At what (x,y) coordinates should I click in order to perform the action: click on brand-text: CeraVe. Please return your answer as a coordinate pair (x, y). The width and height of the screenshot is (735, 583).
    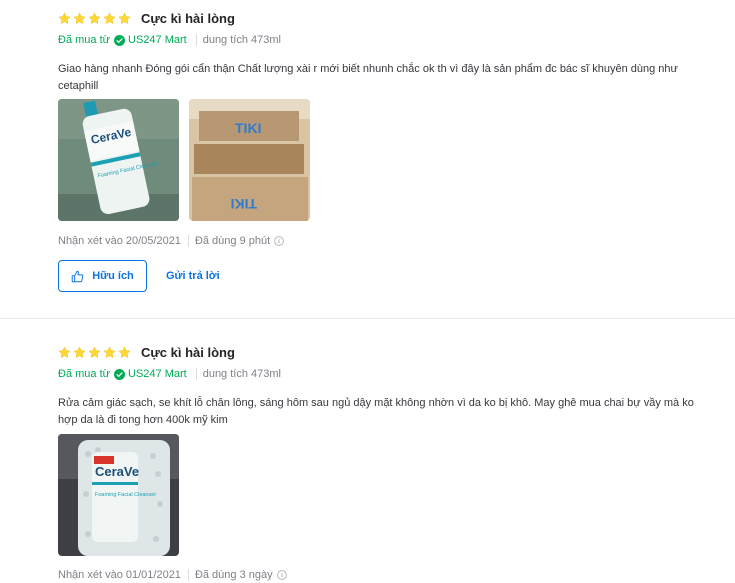
    Looking at the image, I should click on (117, 471).